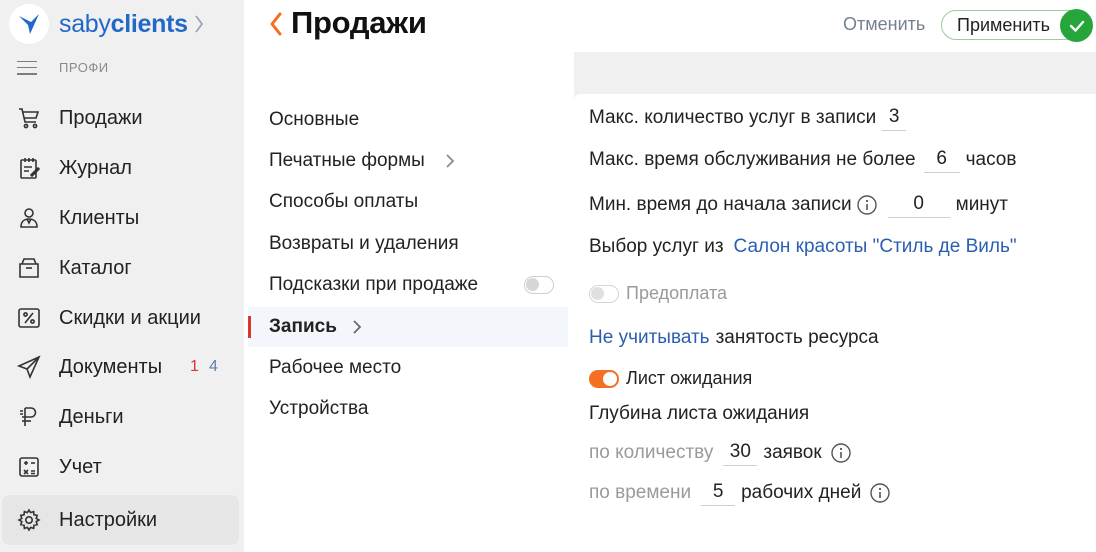  What do you see at coordinates (797, 337) in the screenshot?
I see `resource-label: занятость ресурса` at bounding box center [797, 337].